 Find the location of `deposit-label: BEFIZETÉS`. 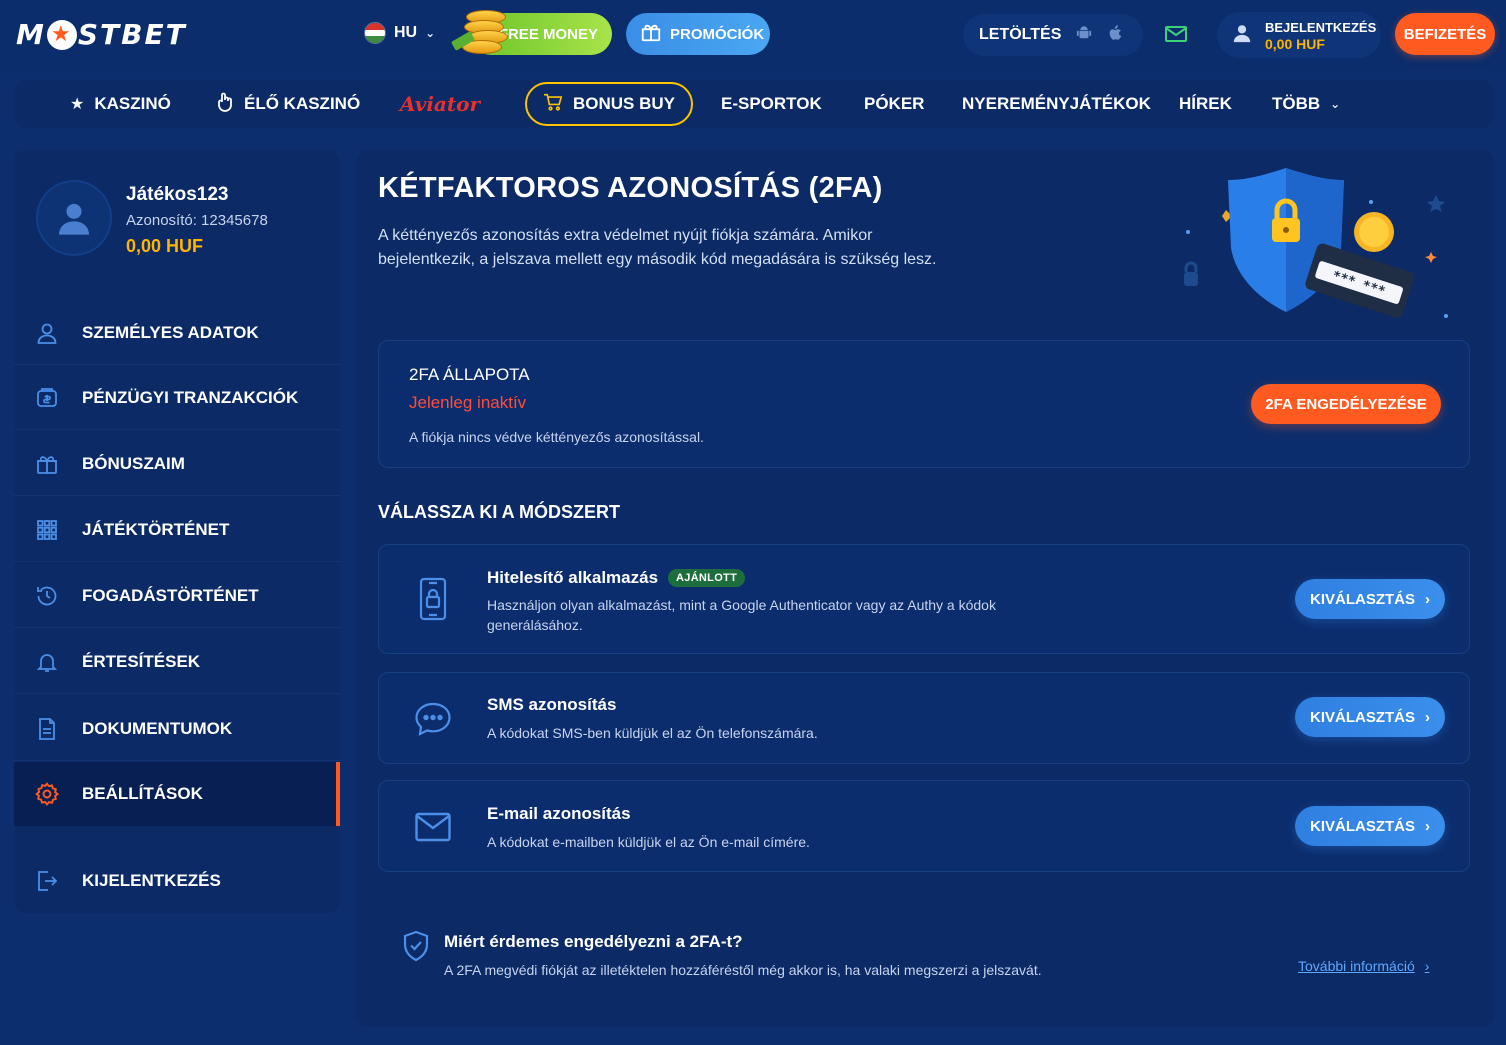

deposit-label: BEFIZETÉS is located at coordinates (1445, 34).